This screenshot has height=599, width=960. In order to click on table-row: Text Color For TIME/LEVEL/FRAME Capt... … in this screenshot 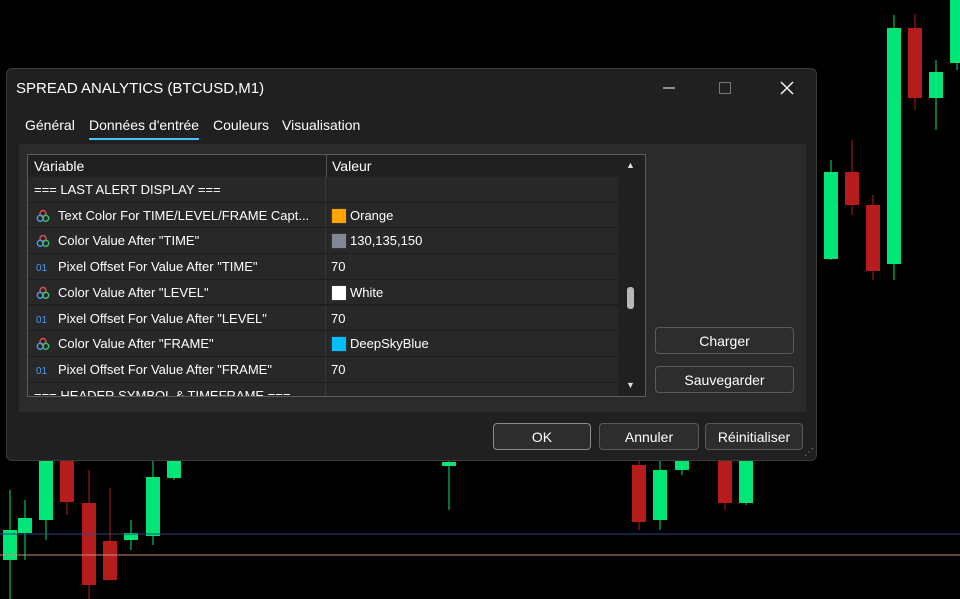, I will do `click(323, 215)`.